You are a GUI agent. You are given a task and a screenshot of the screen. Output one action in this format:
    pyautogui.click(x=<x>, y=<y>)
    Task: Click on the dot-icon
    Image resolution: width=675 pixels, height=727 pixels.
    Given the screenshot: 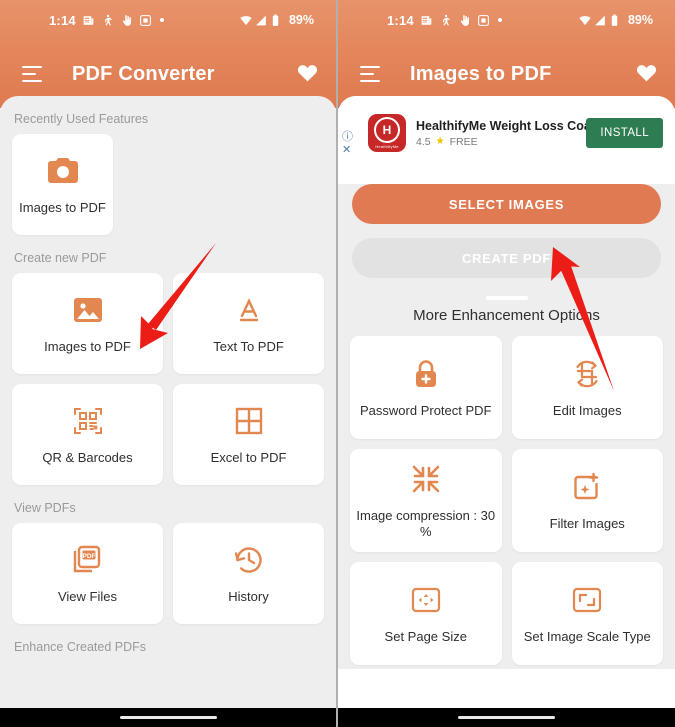 What is the action you would take?
    pyautogui.click(x=499, y=20)
    